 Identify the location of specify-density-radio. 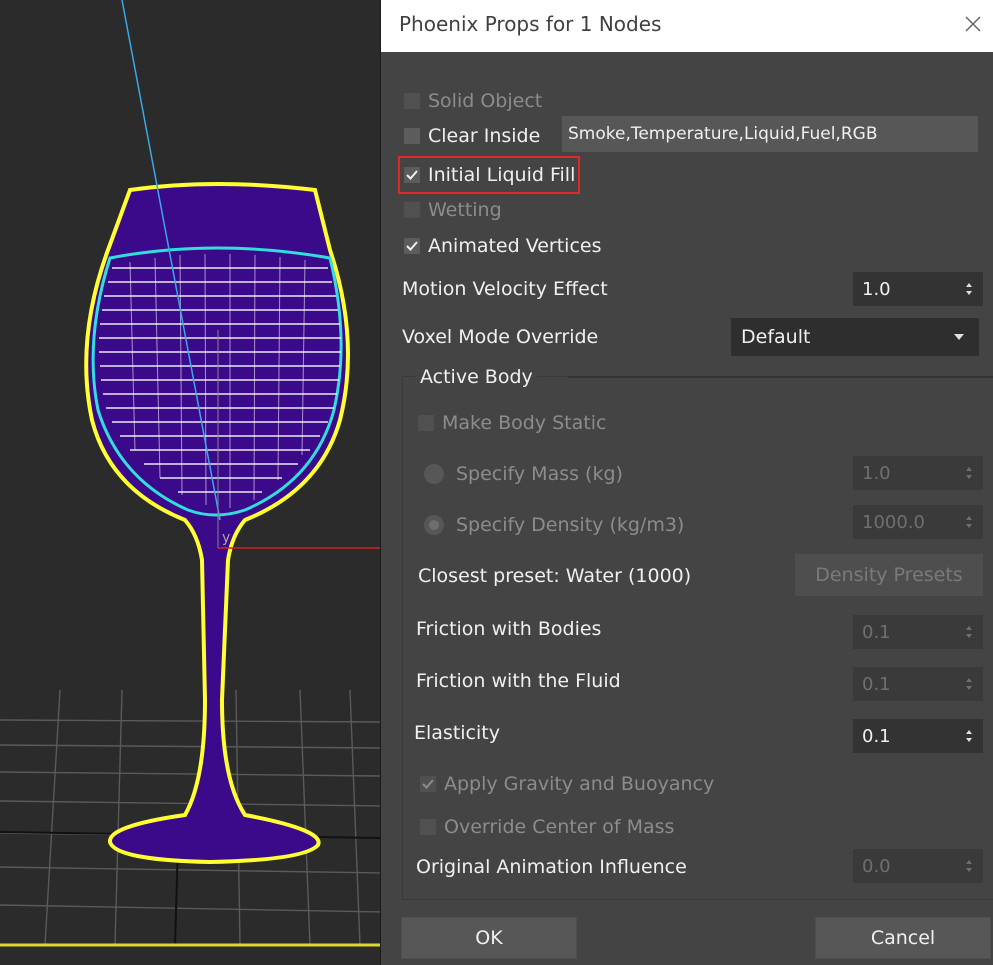
(434, 525).